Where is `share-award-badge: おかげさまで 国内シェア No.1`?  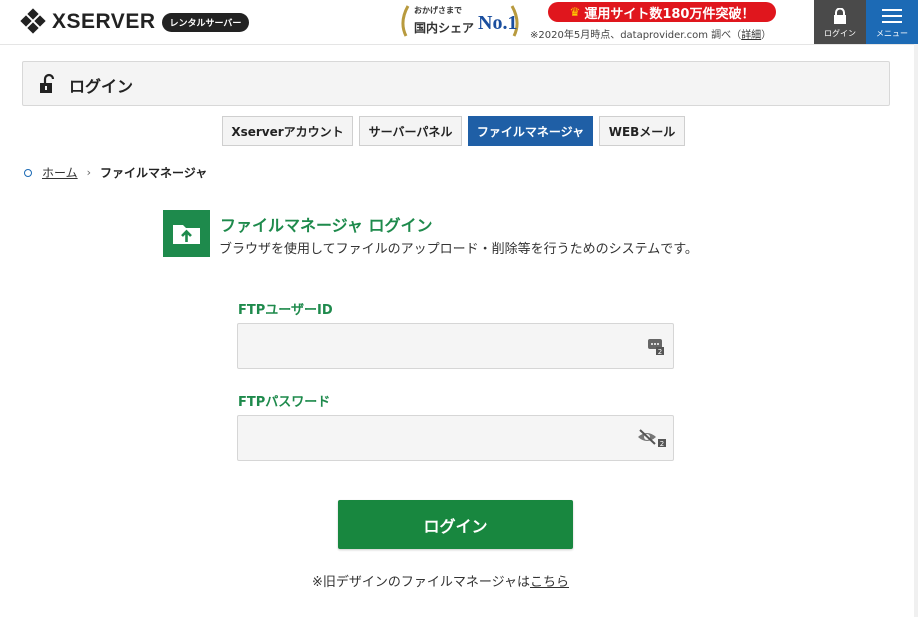
share-award-badge: おかげさまで 国内シェア No.1 is located at coordinates (460, 21).